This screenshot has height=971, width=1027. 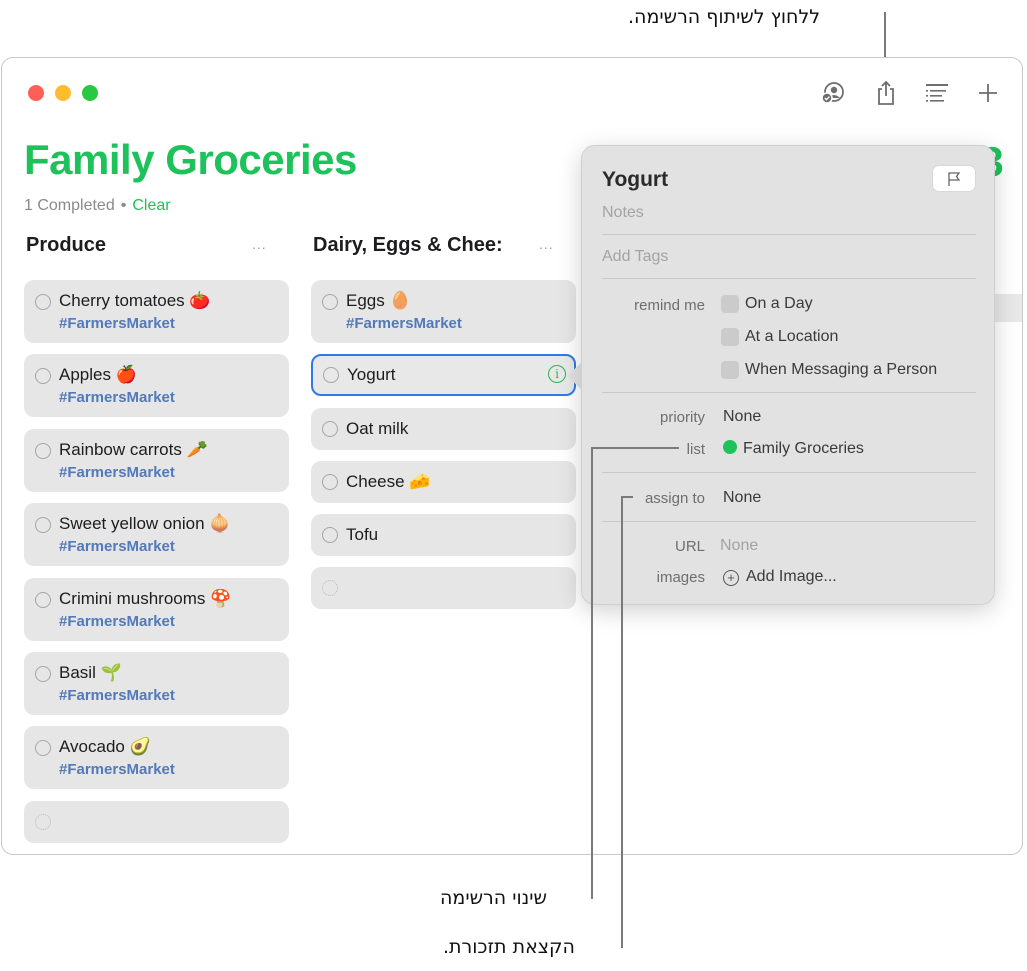 I want to click on reminder-card: Apples 🍎 #FarmersMarket, so click(x=156, y=385).